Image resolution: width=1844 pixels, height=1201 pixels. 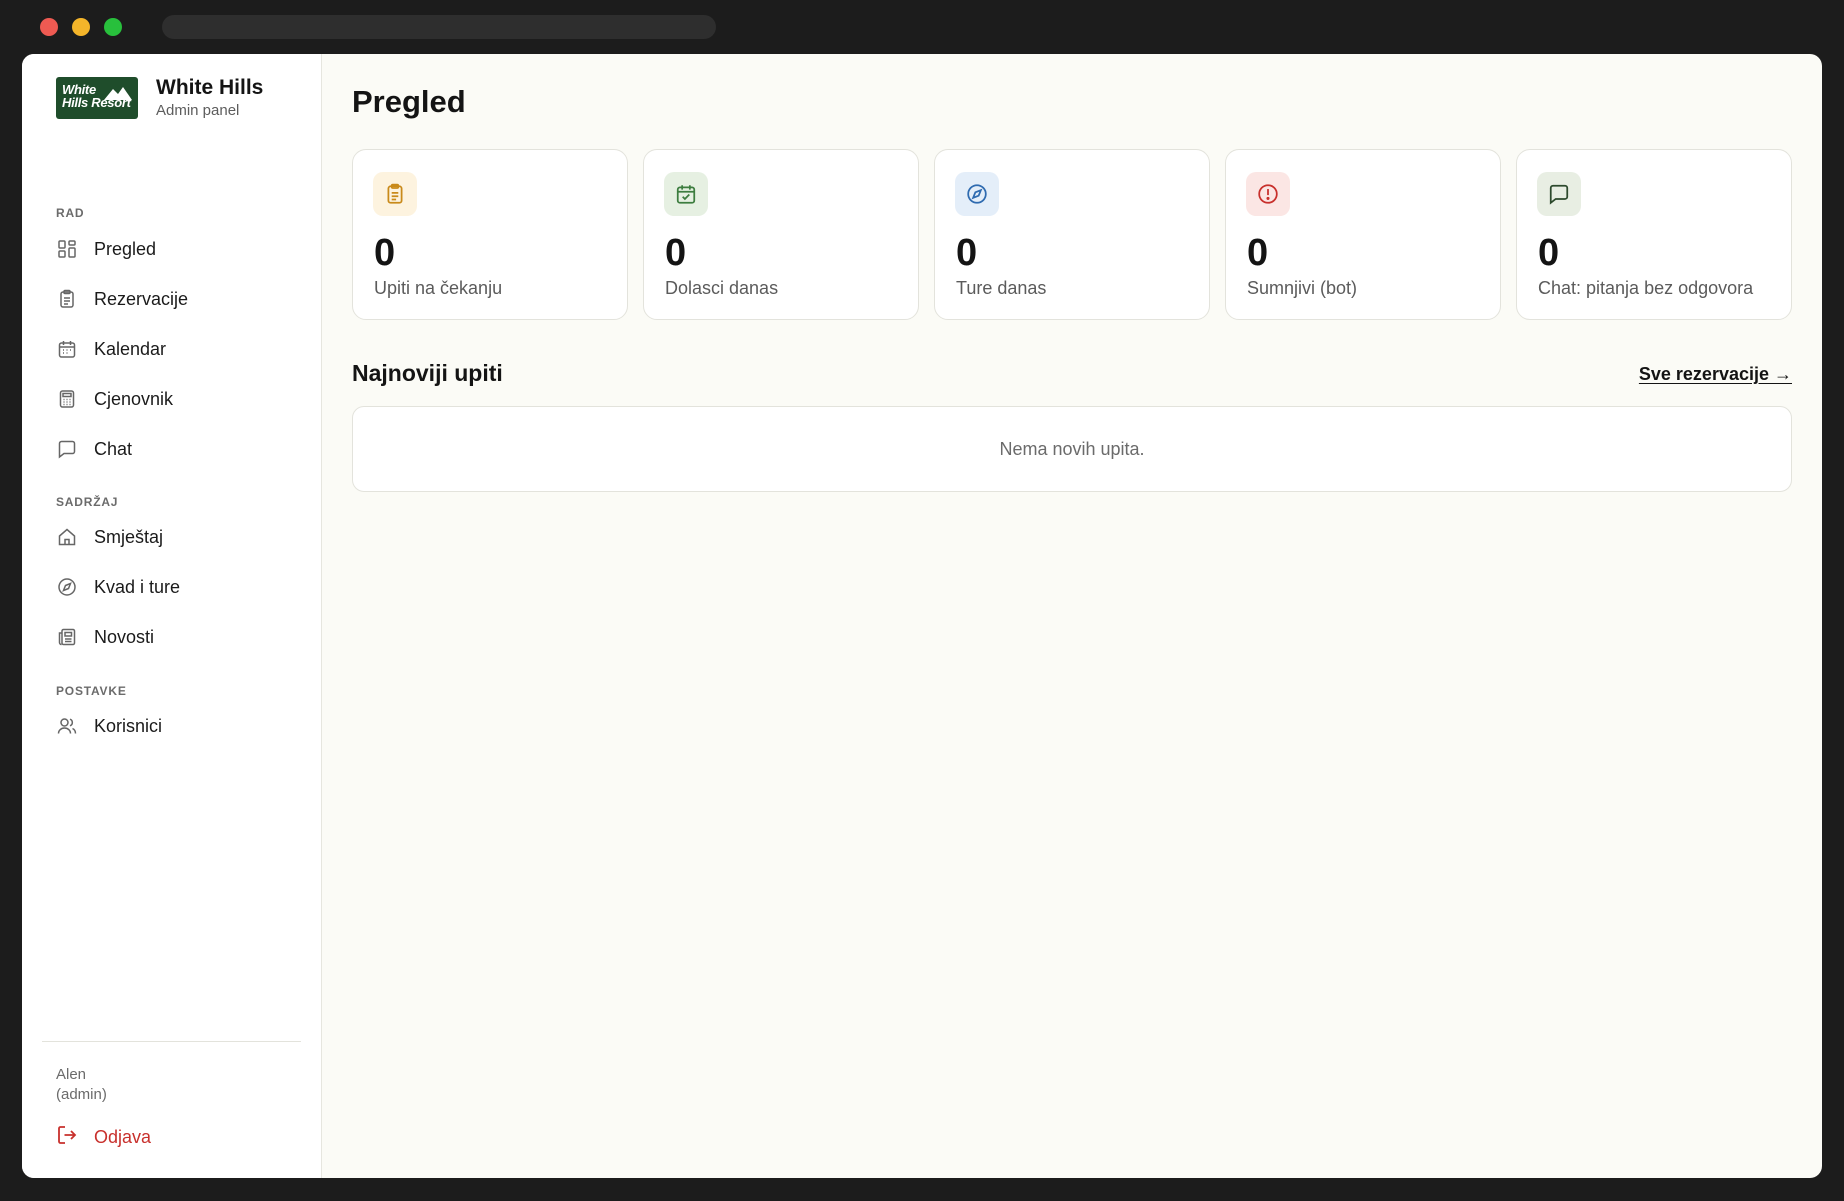 What do you see at coordinates (118, 93) in the screenshot?
I see `mountain-icon` at bounding box center [118, 93].